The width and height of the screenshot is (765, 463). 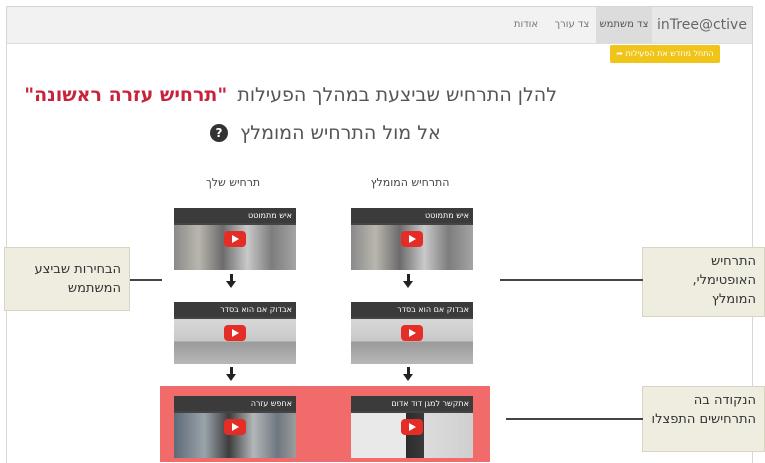 What do you see at coordinates (219, 133) in the screenshot?
I see `help-icon: ?` at bounding box center [219, 133].